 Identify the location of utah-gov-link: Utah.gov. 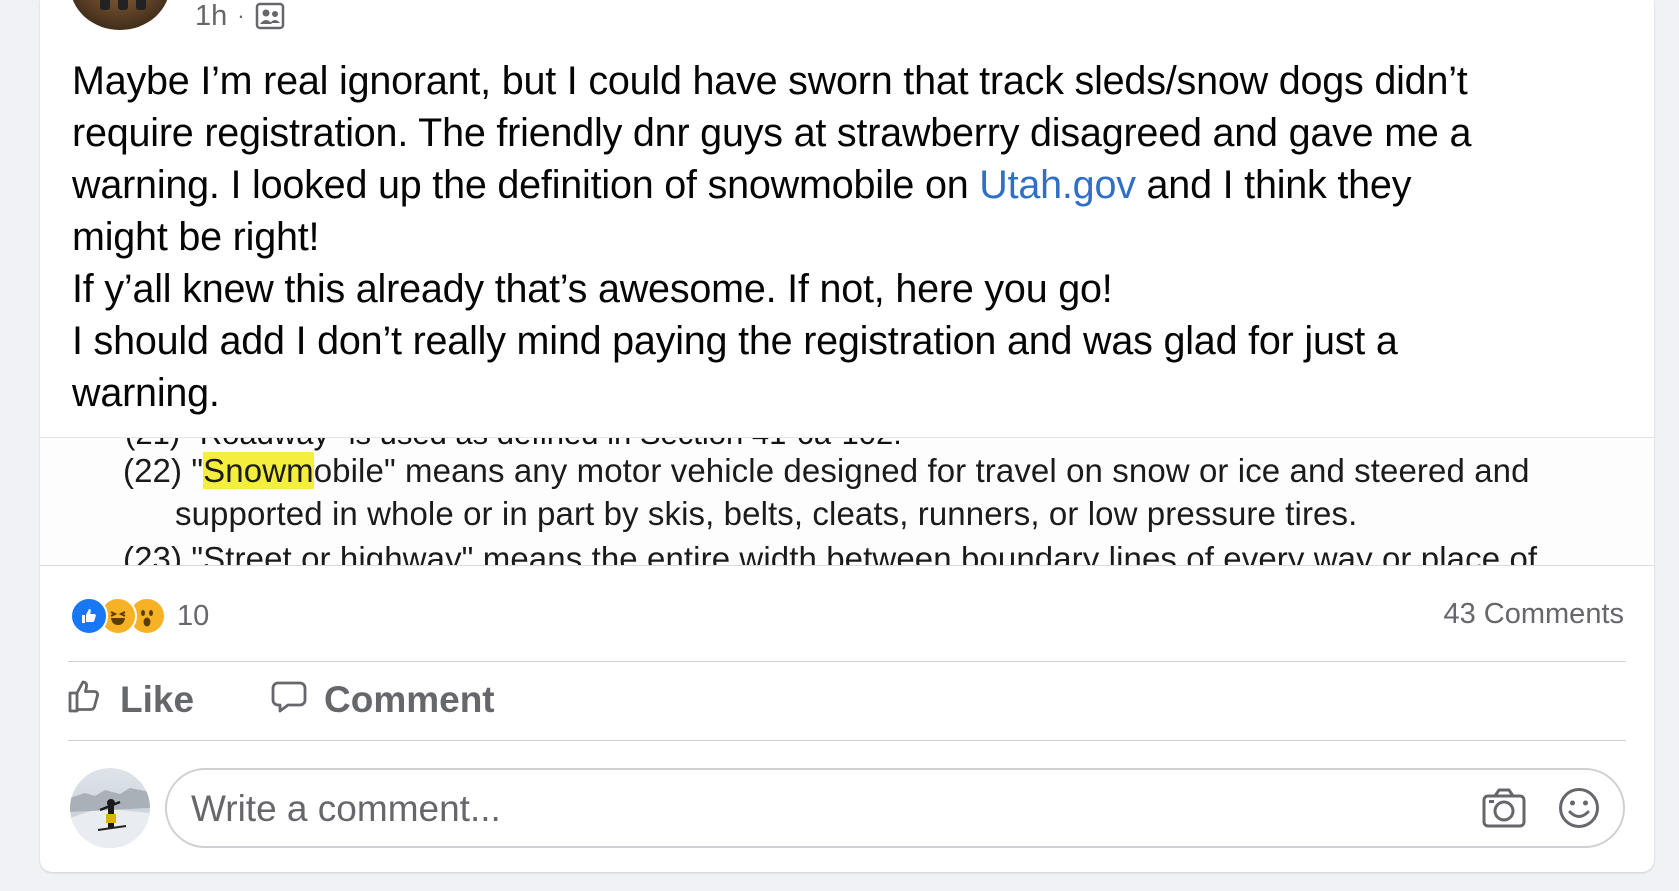
(1057, 185).